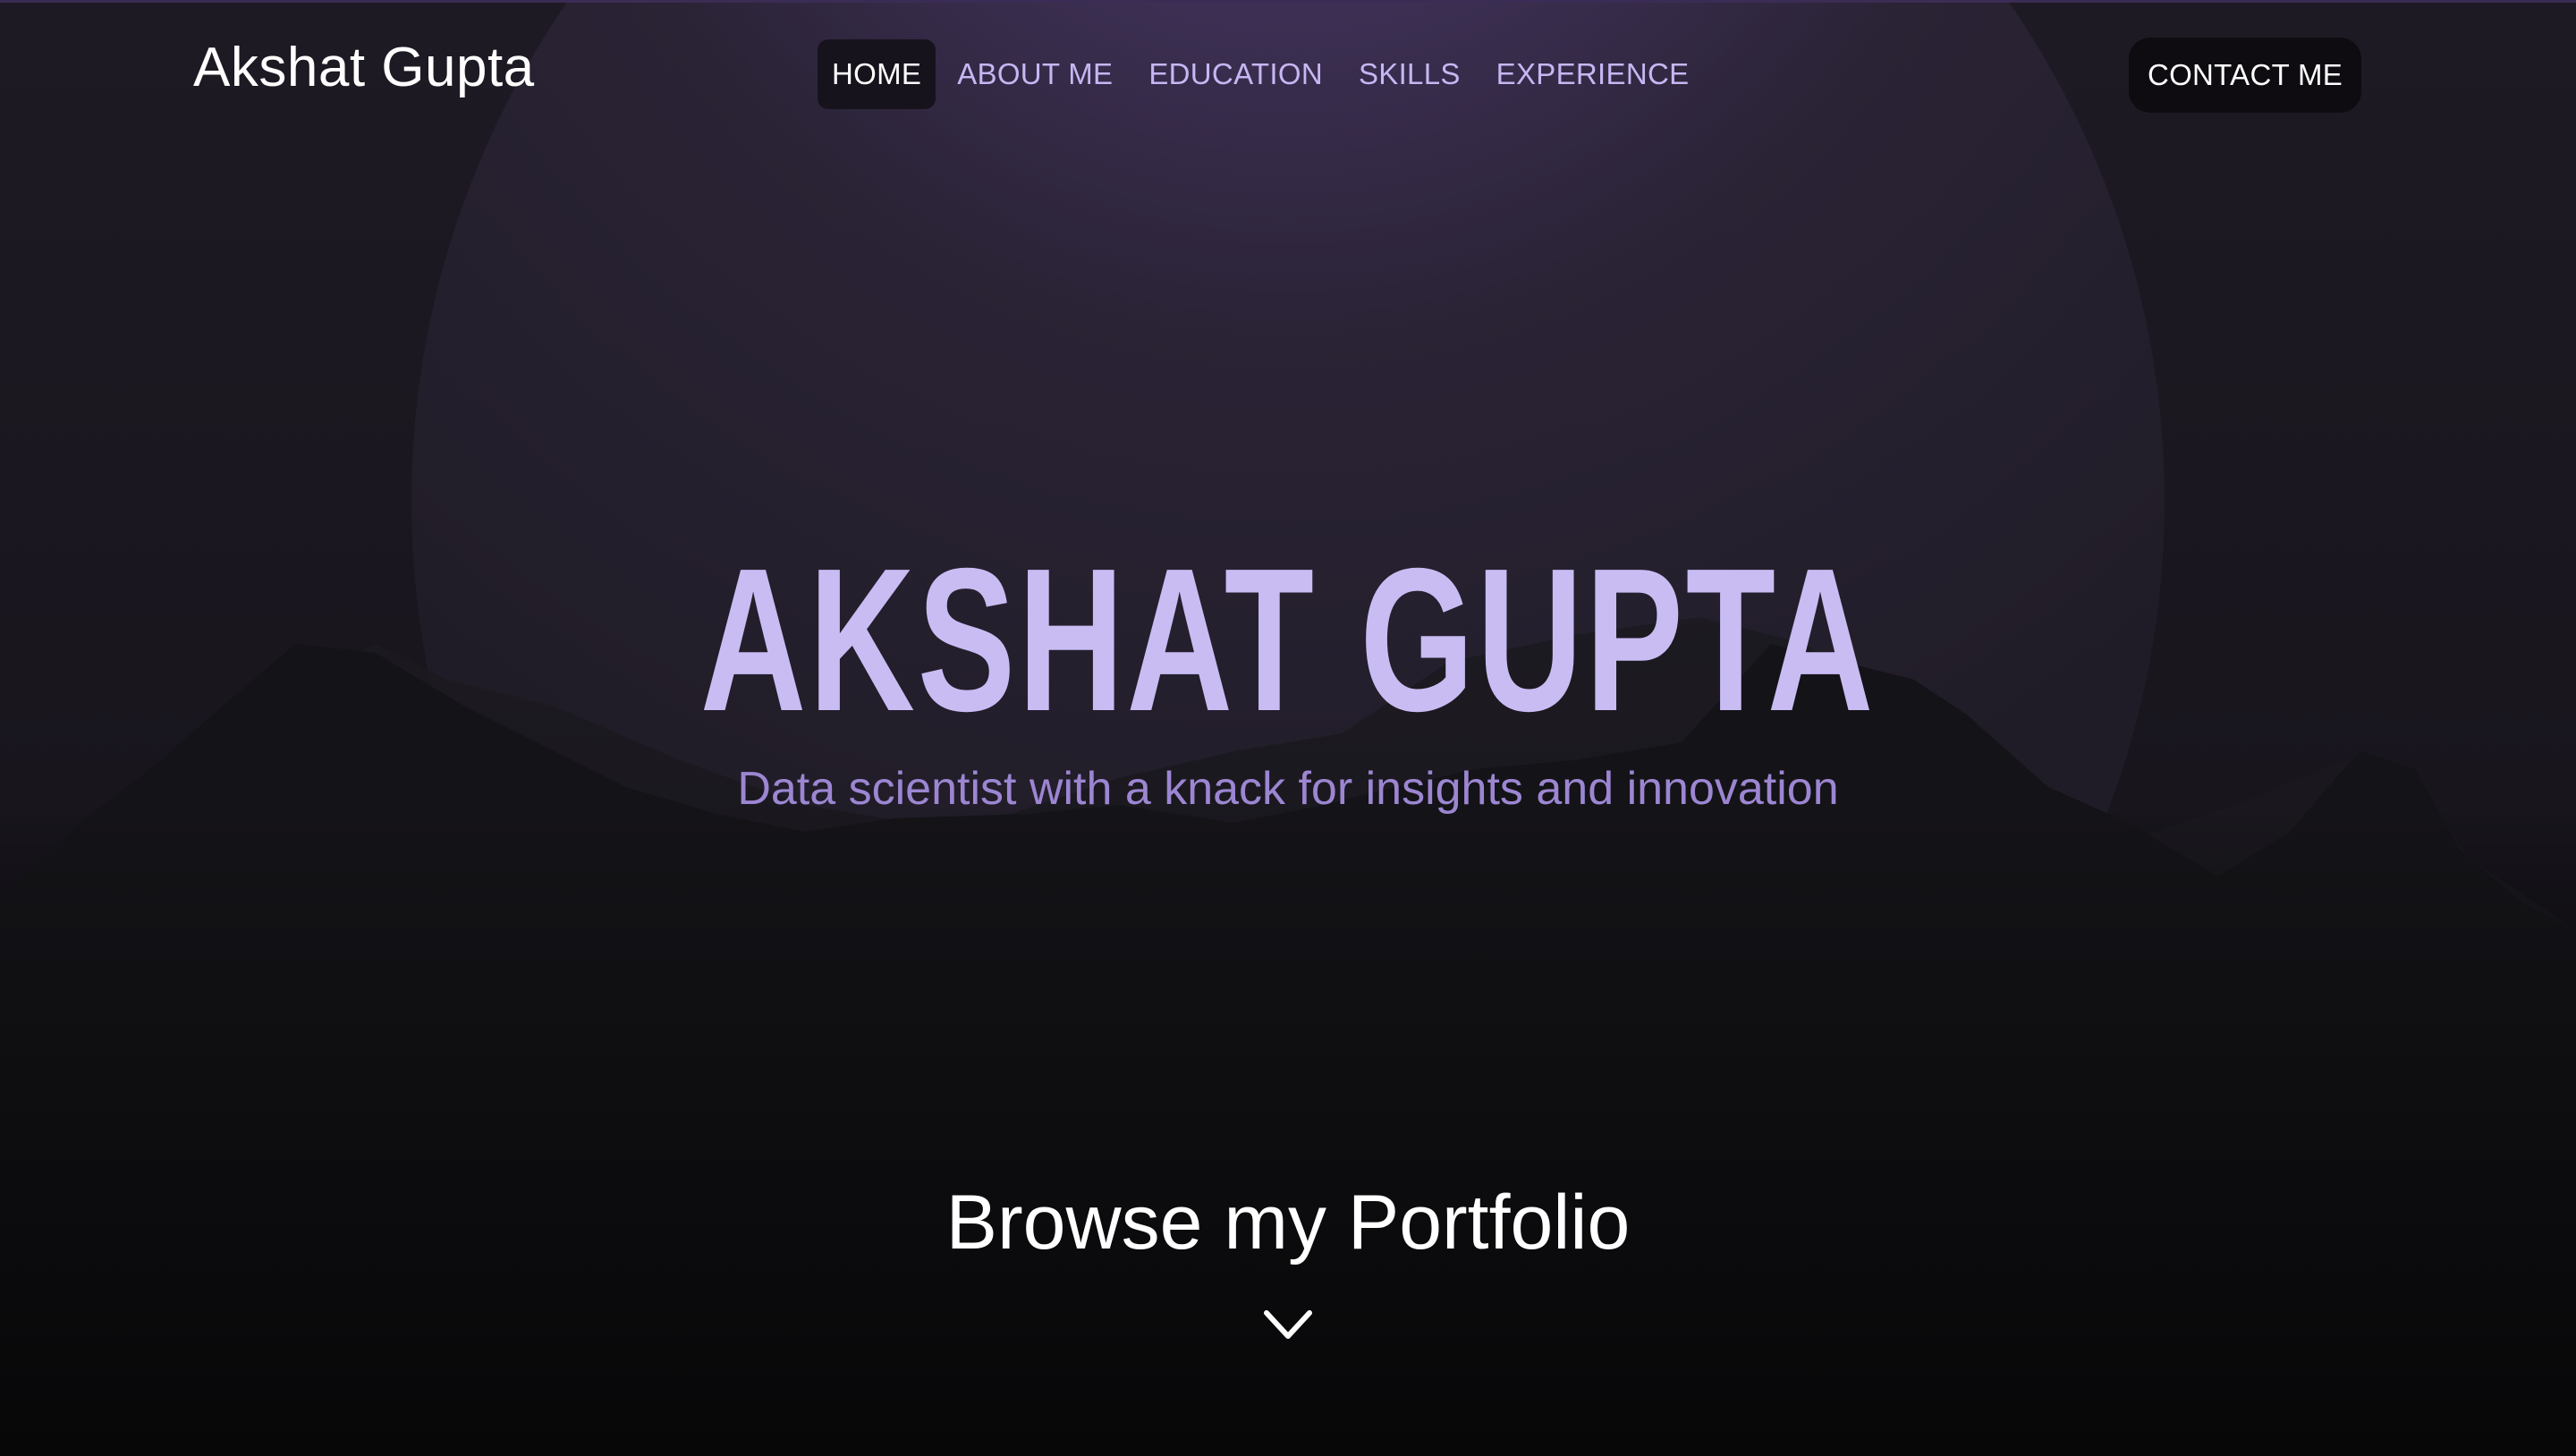 The height and width of the screenshot is (1456, 2576). I want to click on browse-portfolio-heading: Browse my Portfolio, so click(1288, 1223).